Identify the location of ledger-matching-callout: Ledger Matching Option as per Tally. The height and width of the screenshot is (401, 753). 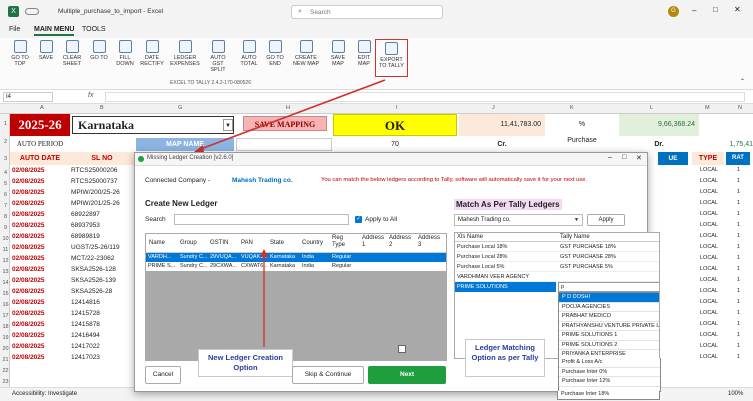
(505, 358).